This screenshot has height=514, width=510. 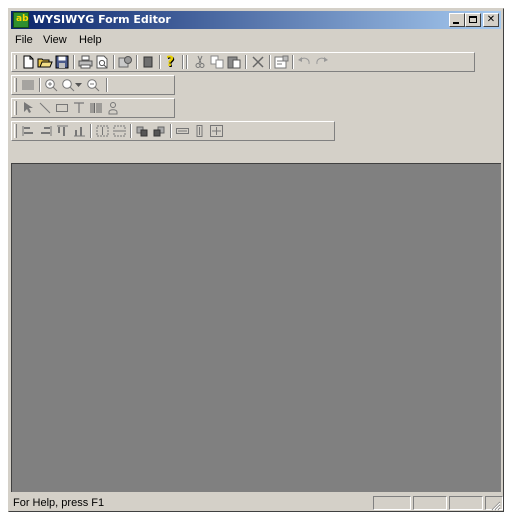 What do you see at coordinates (85, 62) in the screenshot?
I see `print-icon` at bounding box center [85, 62].